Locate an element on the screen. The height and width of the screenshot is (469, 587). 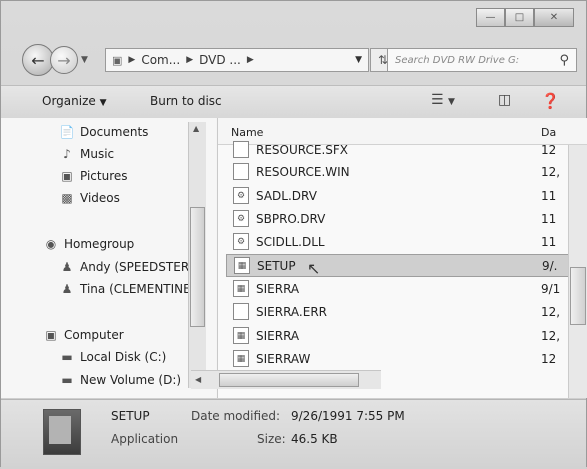
file-name: RESOURCE.WIN is located at coordinates (303, 171).